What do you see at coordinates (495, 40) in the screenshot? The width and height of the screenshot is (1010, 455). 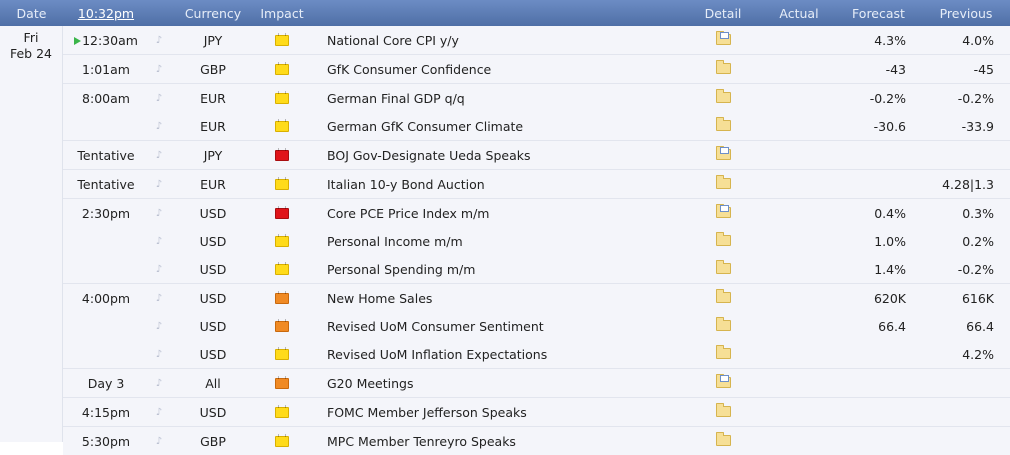 I see `event-title: National Core CPI y/y` at bounding box center [495, 40].